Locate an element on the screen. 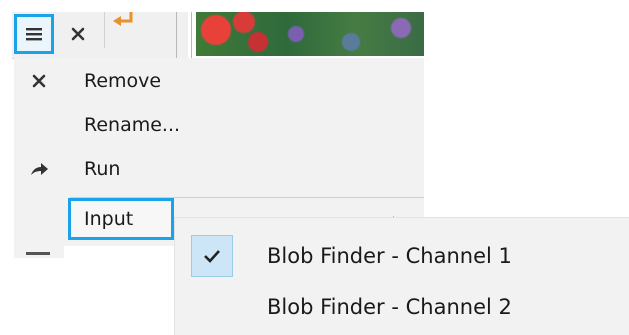  hamburger-icon is located at coordinates (34, 34).